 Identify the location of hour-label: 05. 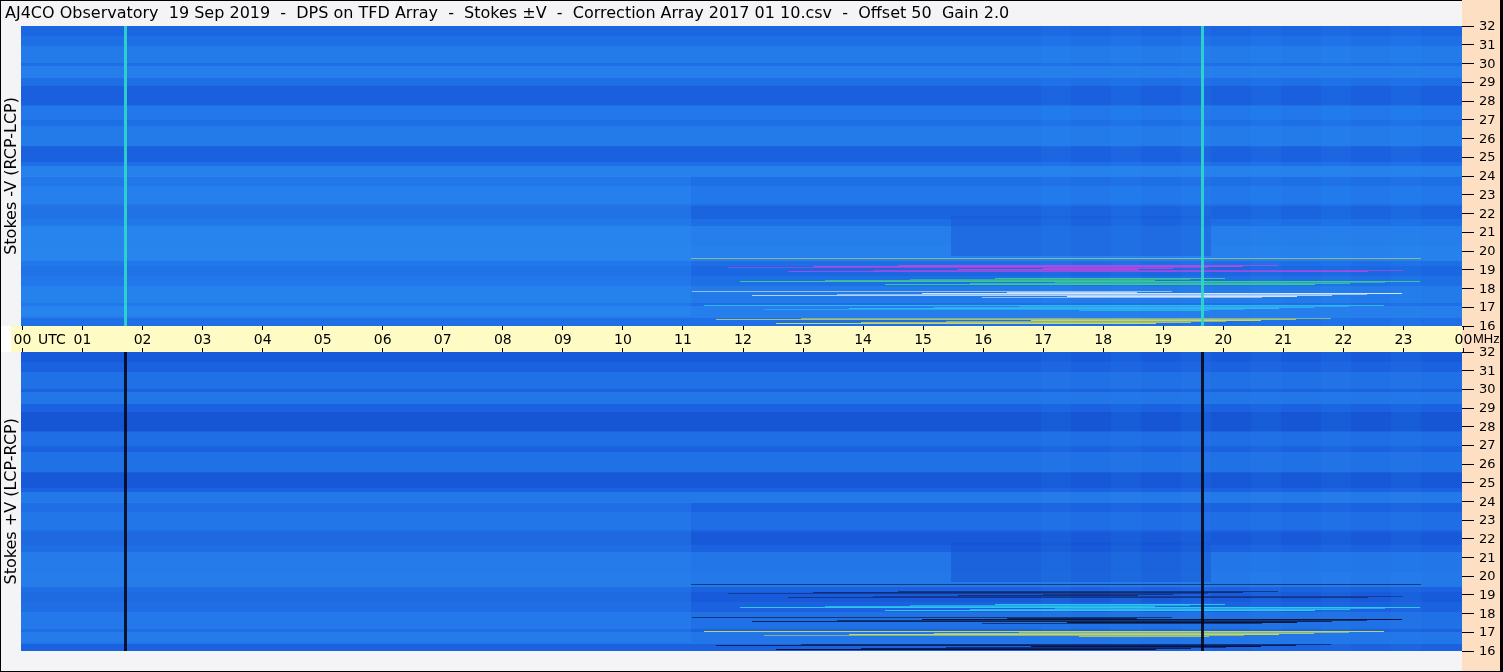
(322, 339).